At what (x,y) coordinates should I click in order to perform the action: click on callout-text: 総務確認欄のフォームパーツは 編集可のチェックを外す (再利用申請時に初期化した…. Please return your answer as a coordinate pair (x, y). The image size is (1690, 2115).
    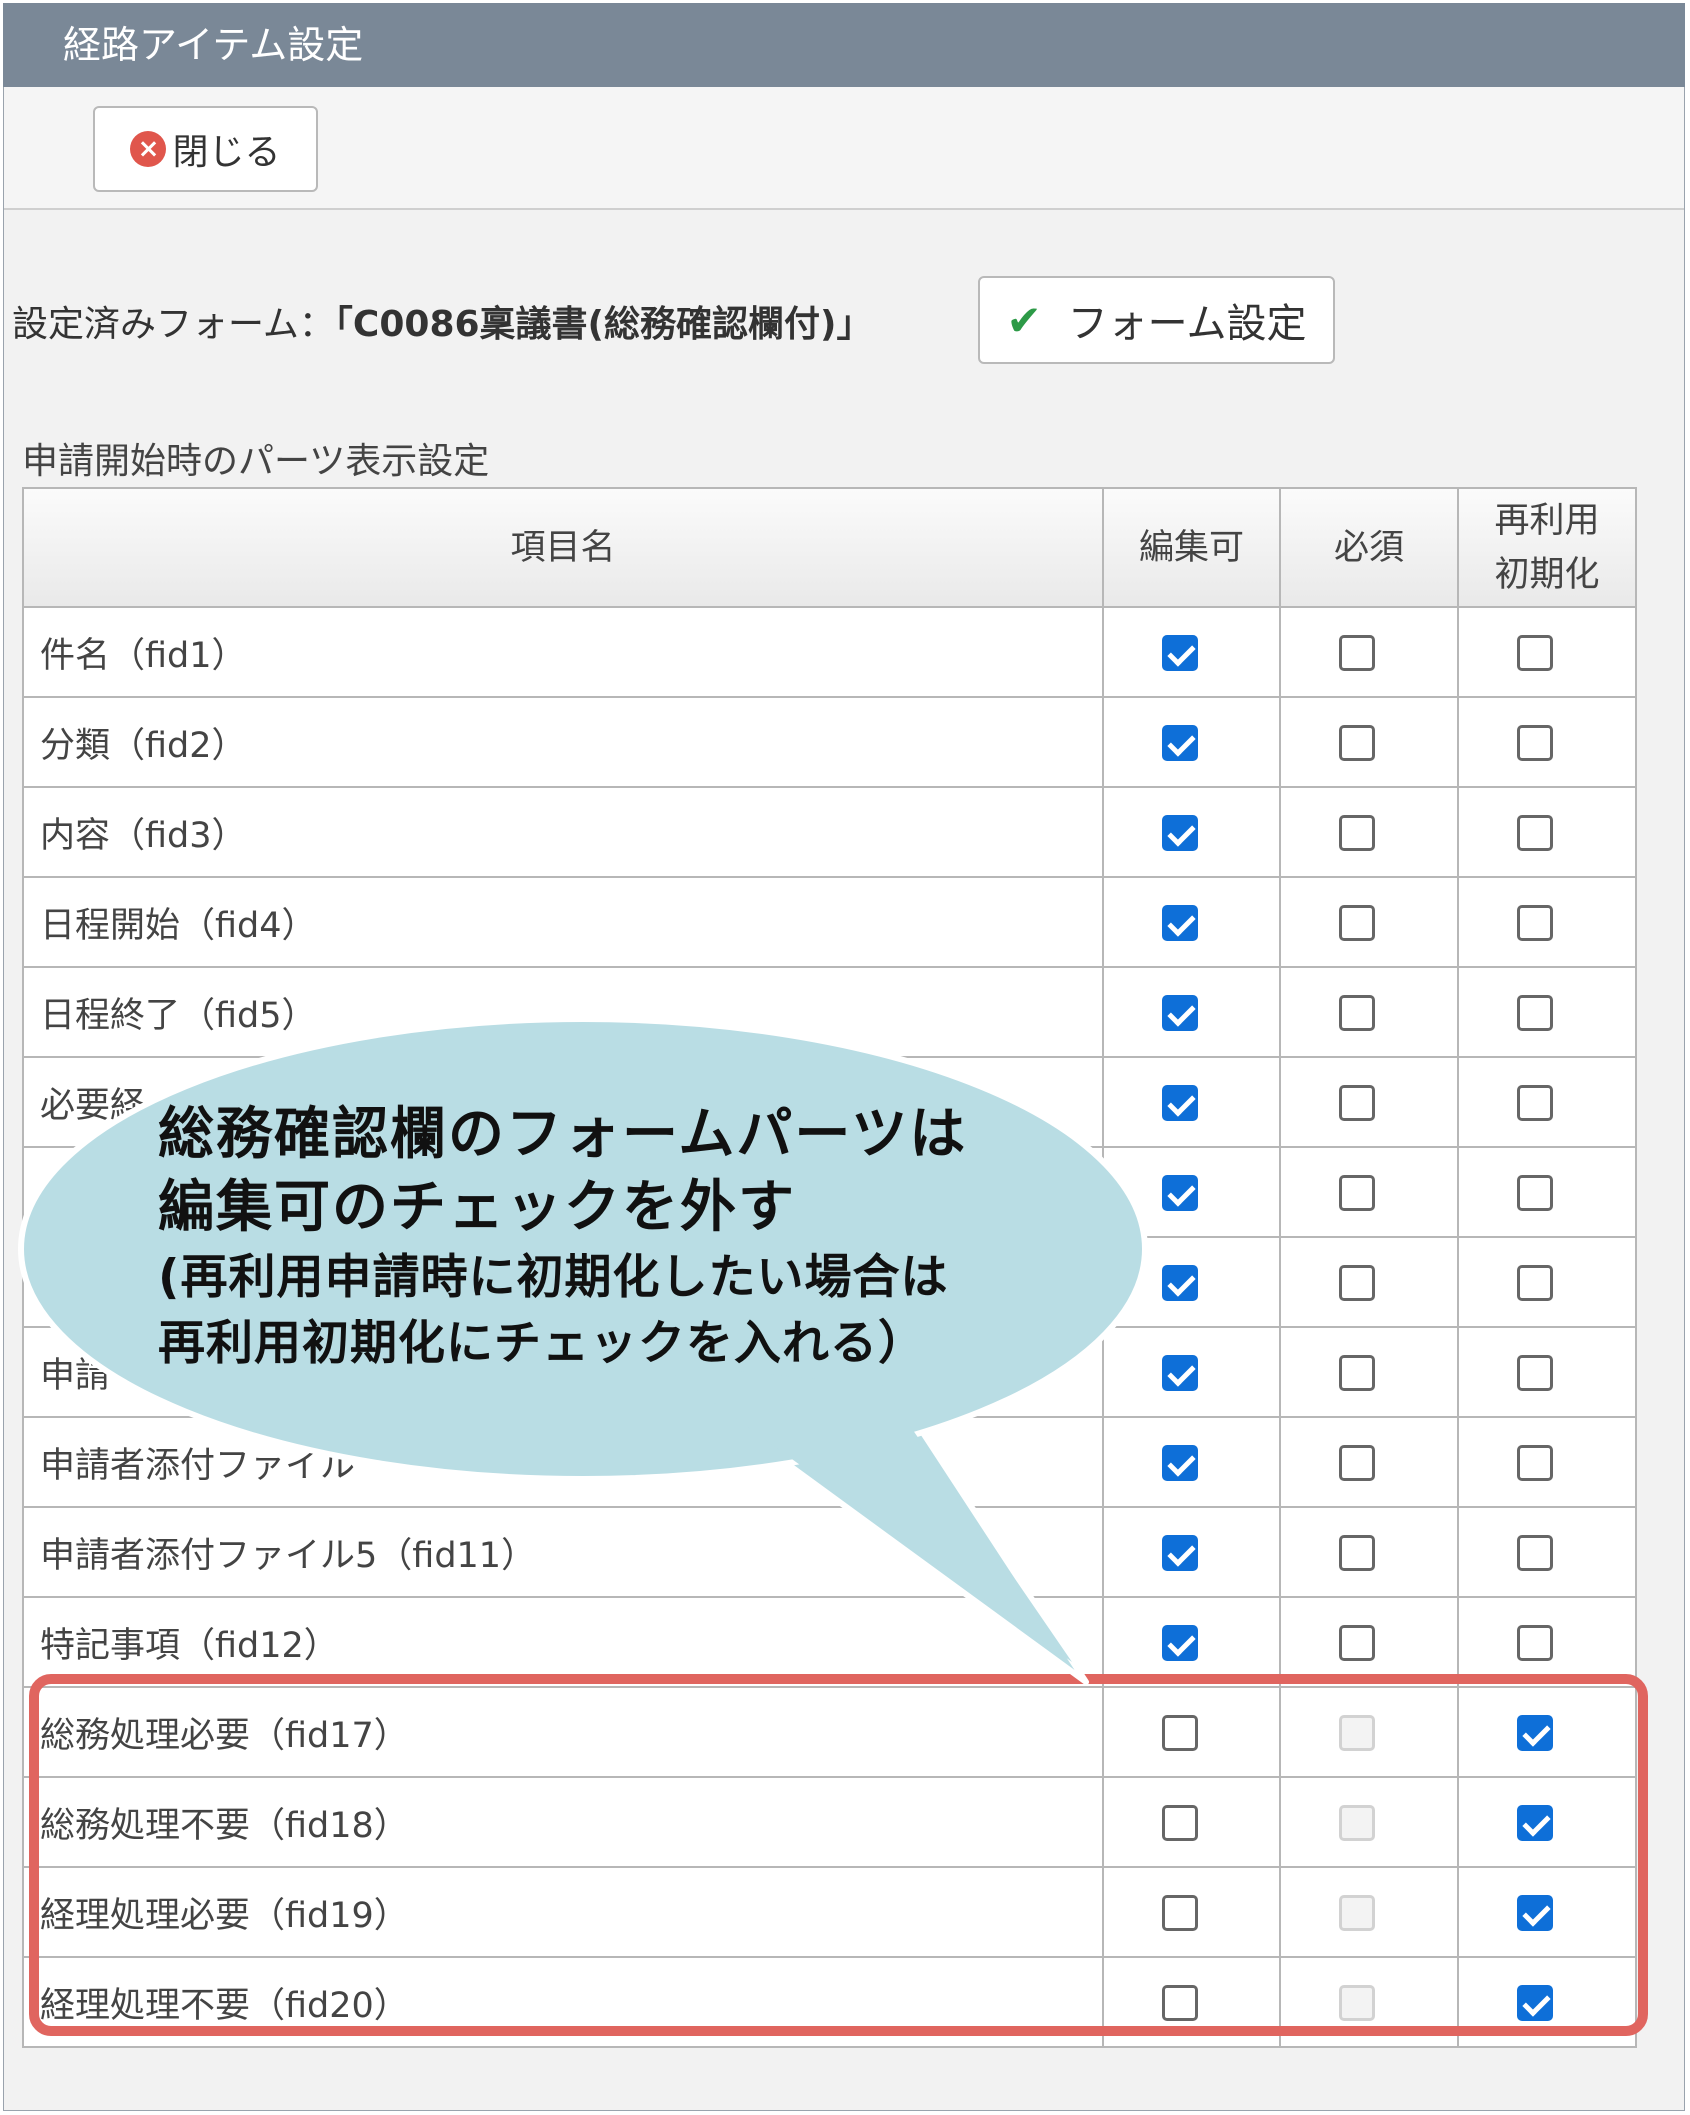
    Looking at the image, I should click on (648, 1237).